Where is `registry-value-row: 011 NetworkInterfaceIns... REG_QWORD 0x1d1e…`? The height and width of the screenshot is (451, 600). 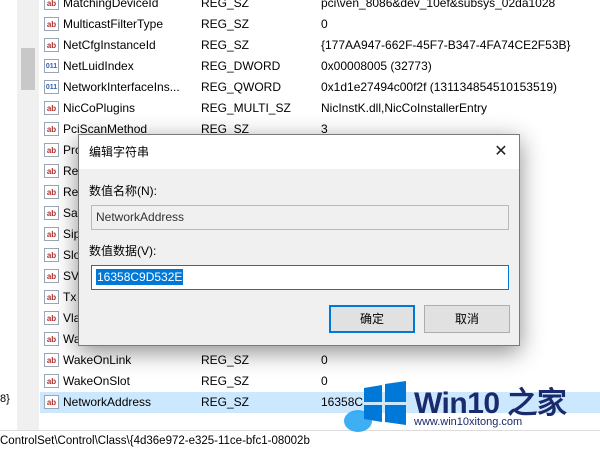 registry-value-row: 011 NetworkInterfaceIns... REG_QWORD 0x1d1e… is located at coordinates (320, 87).